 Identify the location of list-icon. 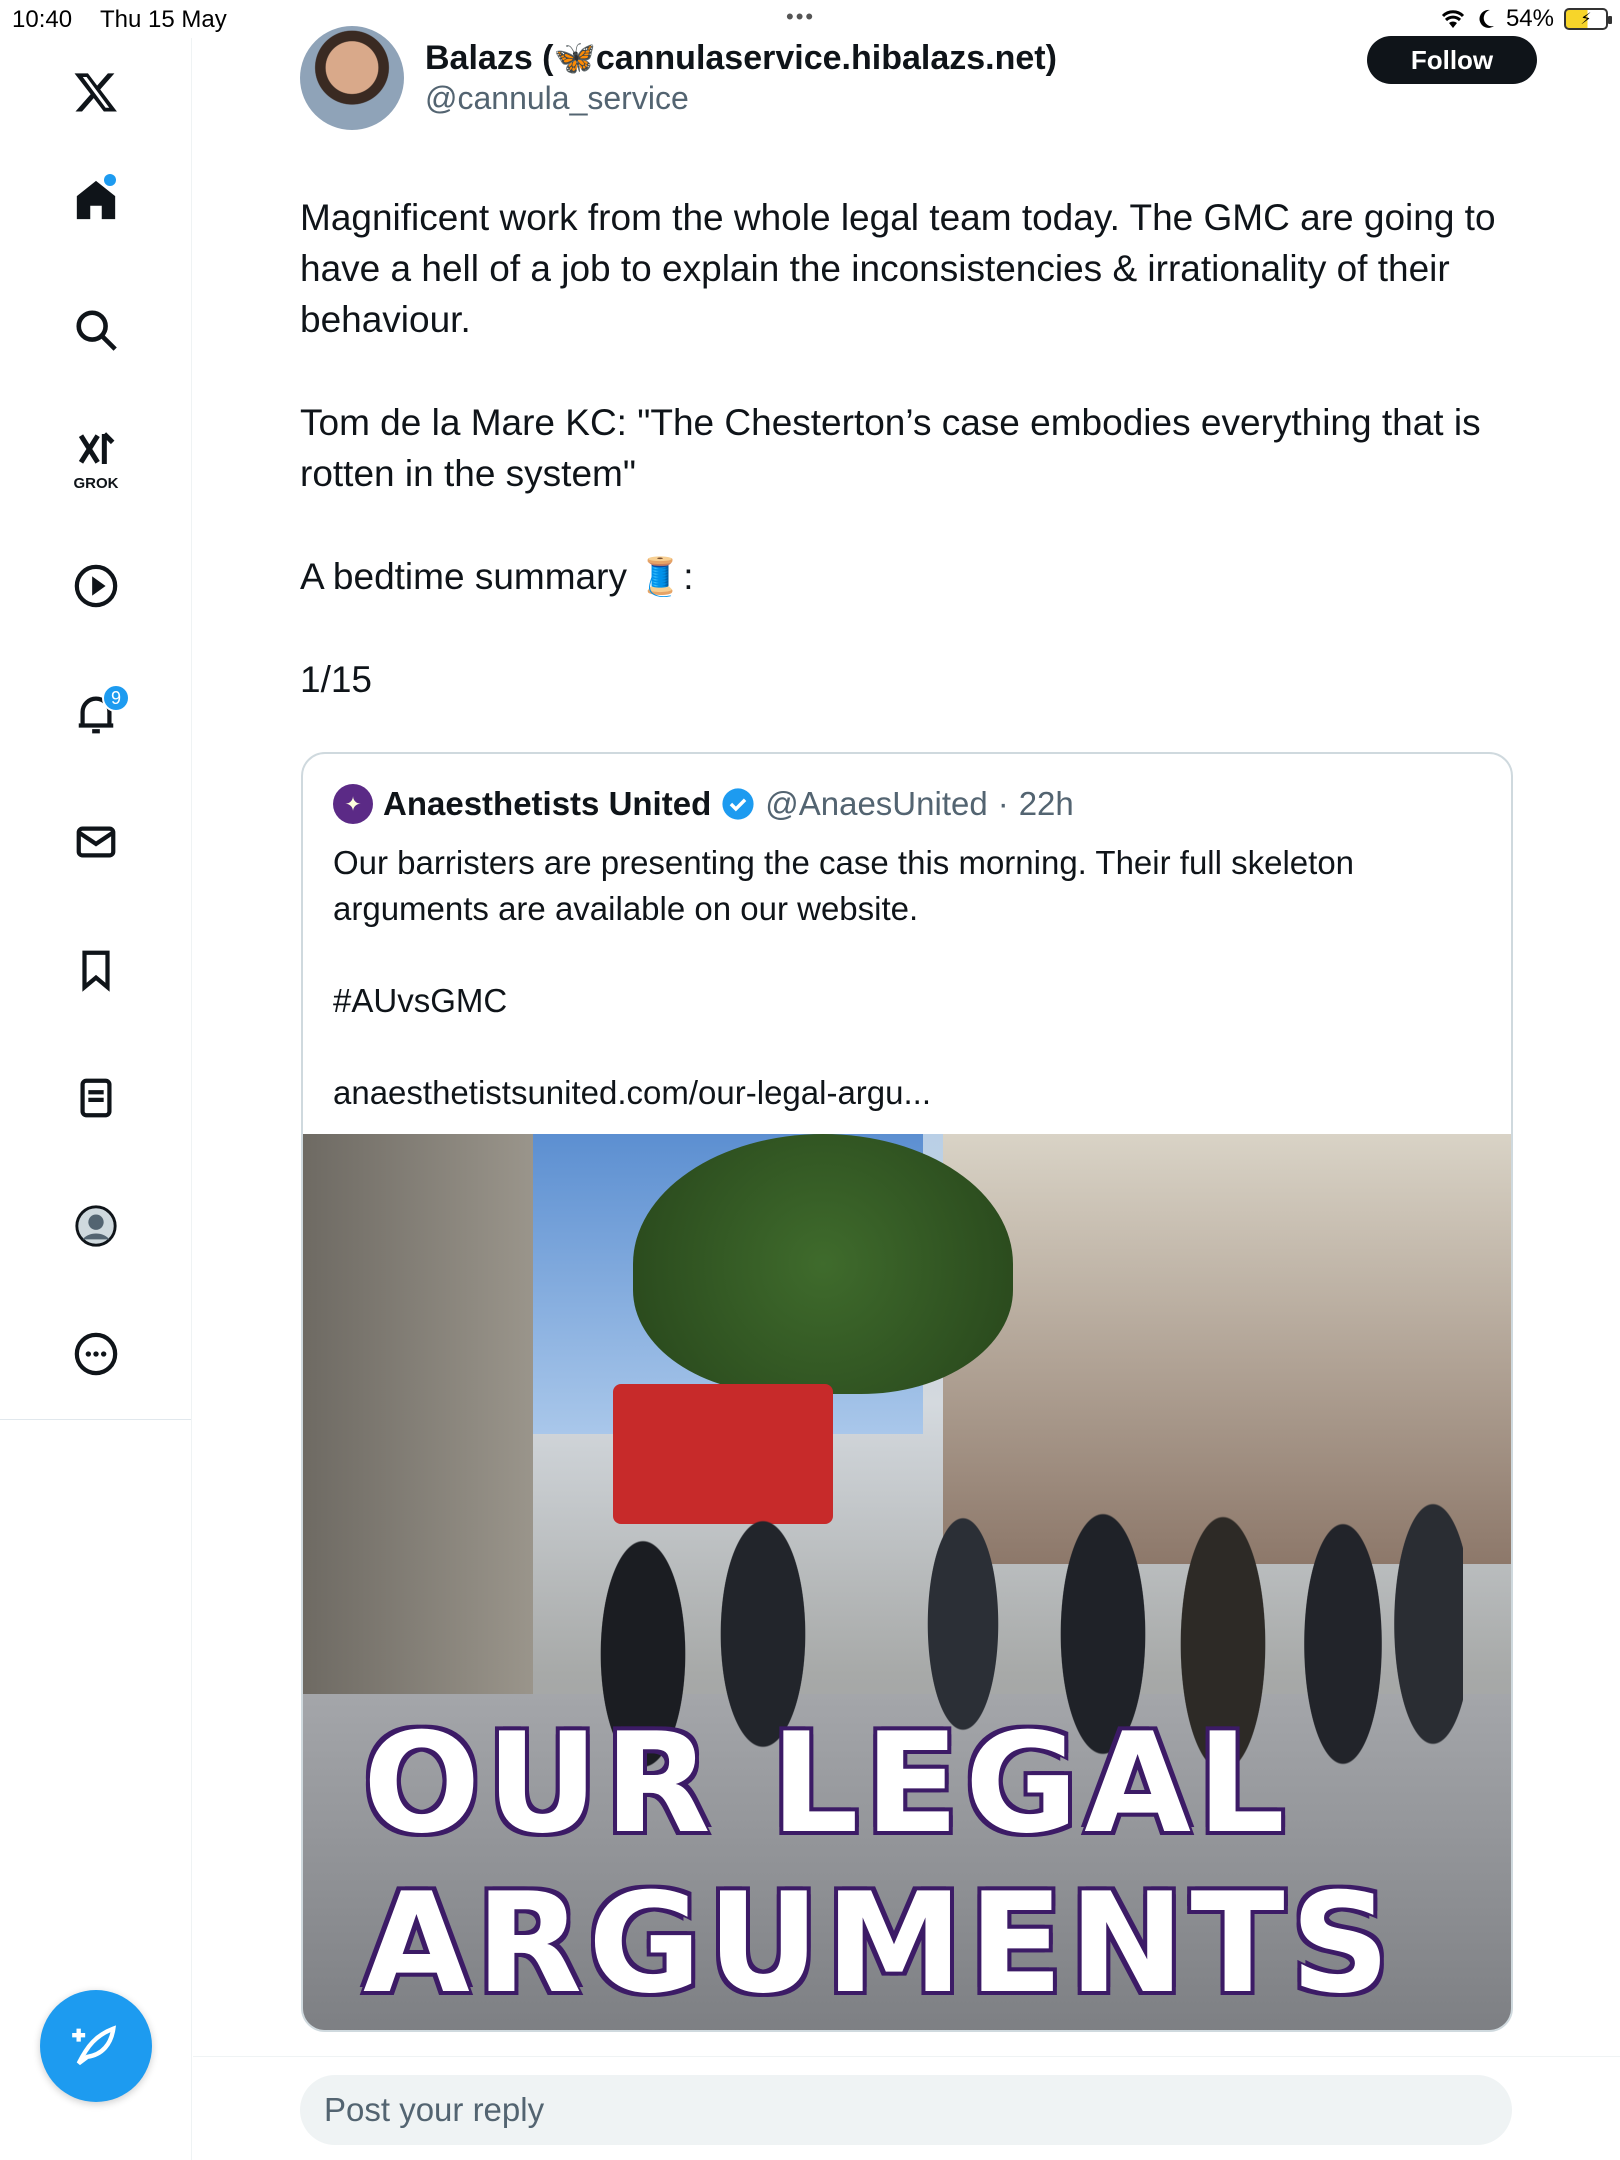
(96, 1098).